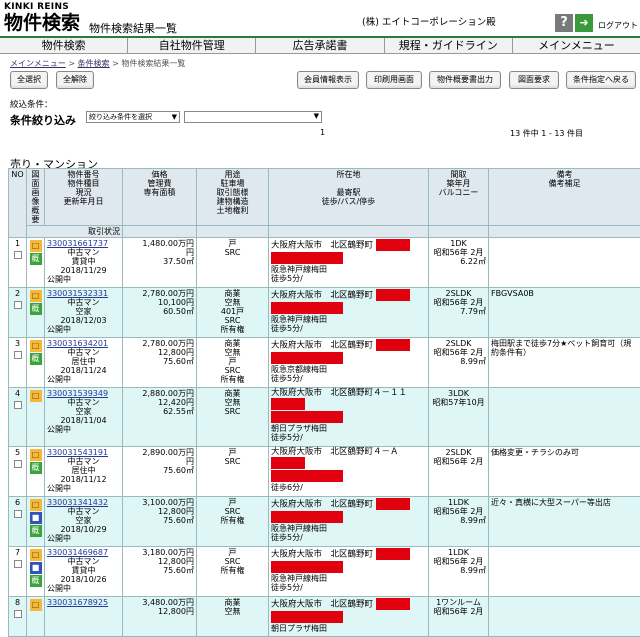  What do you see at coordinates (176, 353) in the screenshot?
I see `management-fee: 12,800円` at bounding box center [176, 353].